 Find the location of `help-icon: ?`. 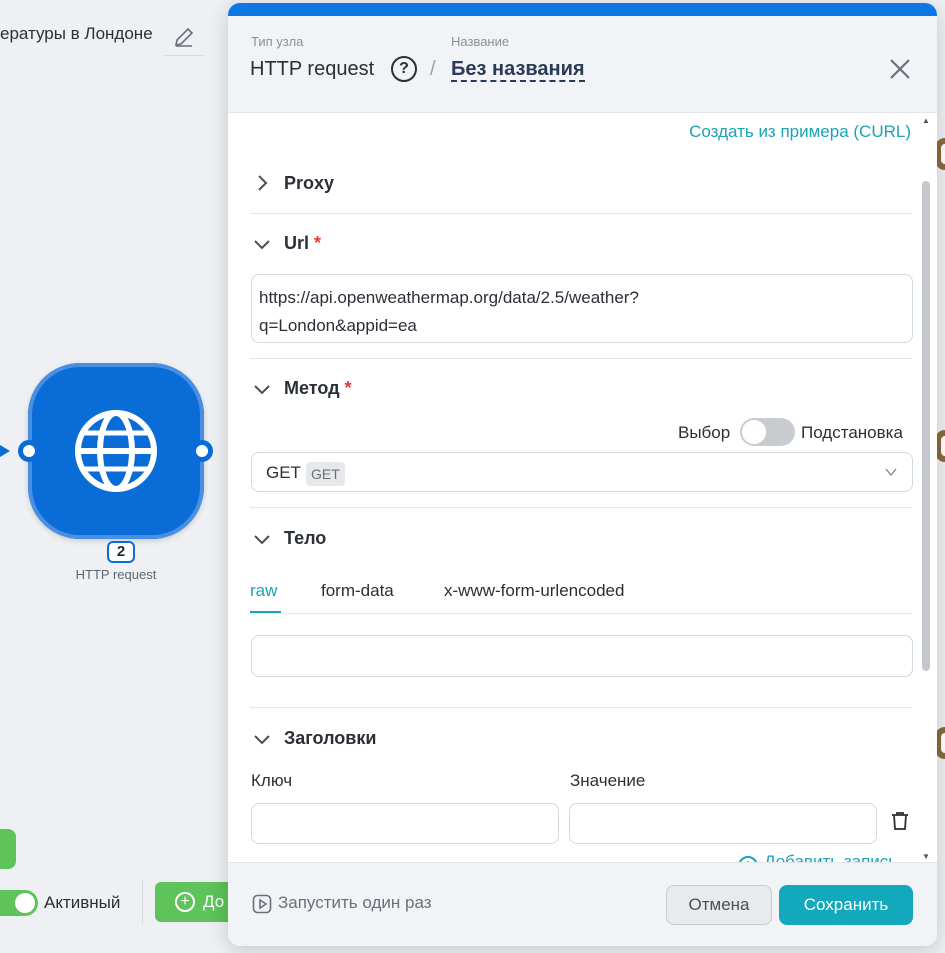

help-icon: ? is located at coordinates (404, 69).